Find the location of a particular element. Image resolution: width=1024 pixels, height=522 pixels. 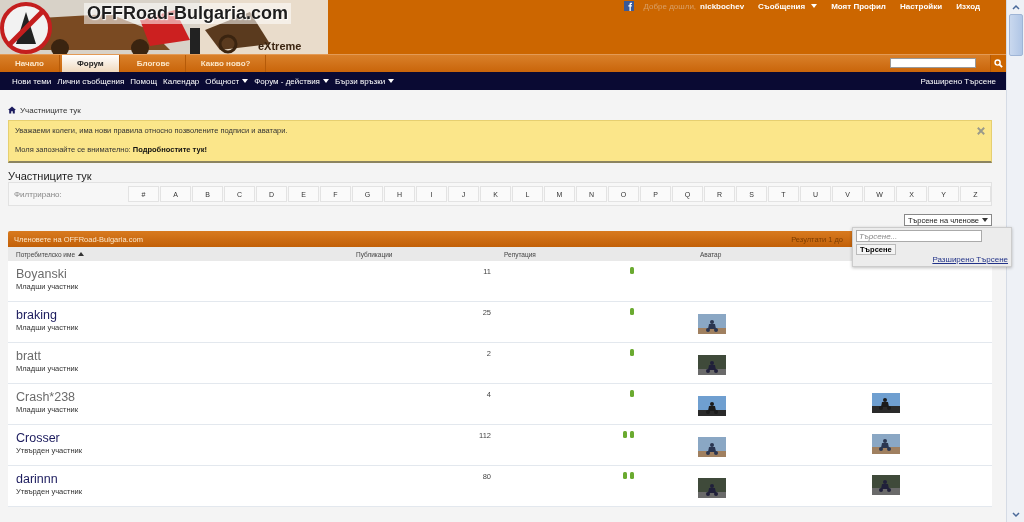

username-link: nickbochev is located at coordinates (722, 6).